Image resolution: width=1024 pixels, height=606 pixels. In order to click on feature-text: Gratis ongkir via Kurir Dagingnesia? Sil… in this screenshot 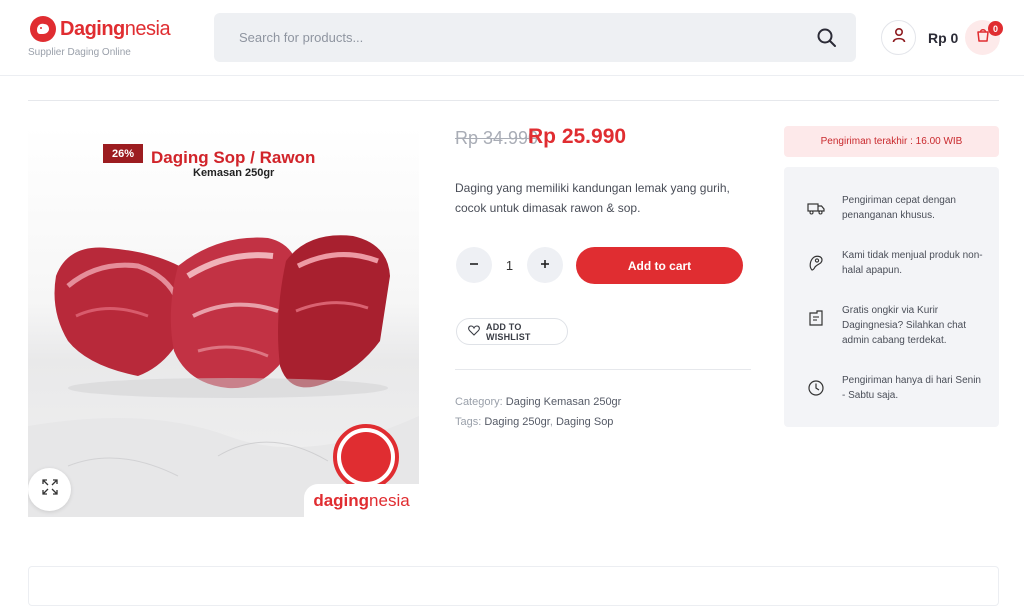, I will do `click(904, 325)`.